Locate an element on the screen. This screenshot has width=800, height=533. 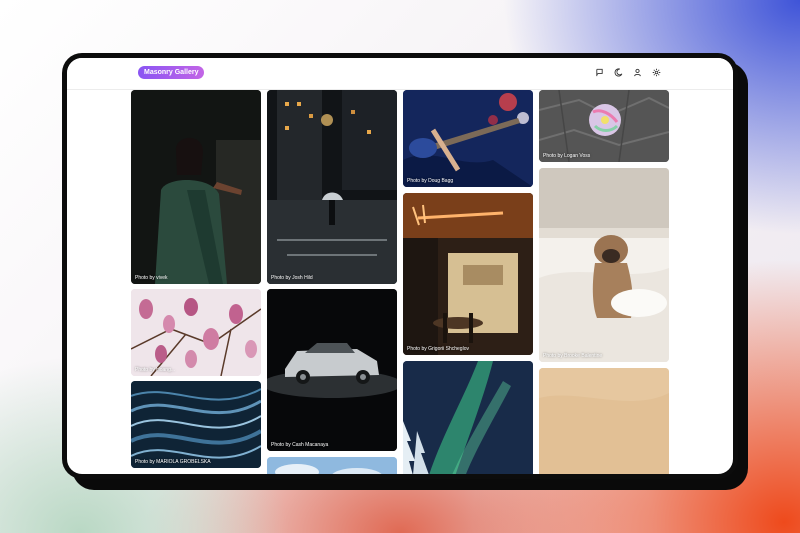
photo-crumpled-paper-sticker is located at coordinates (604, 126).